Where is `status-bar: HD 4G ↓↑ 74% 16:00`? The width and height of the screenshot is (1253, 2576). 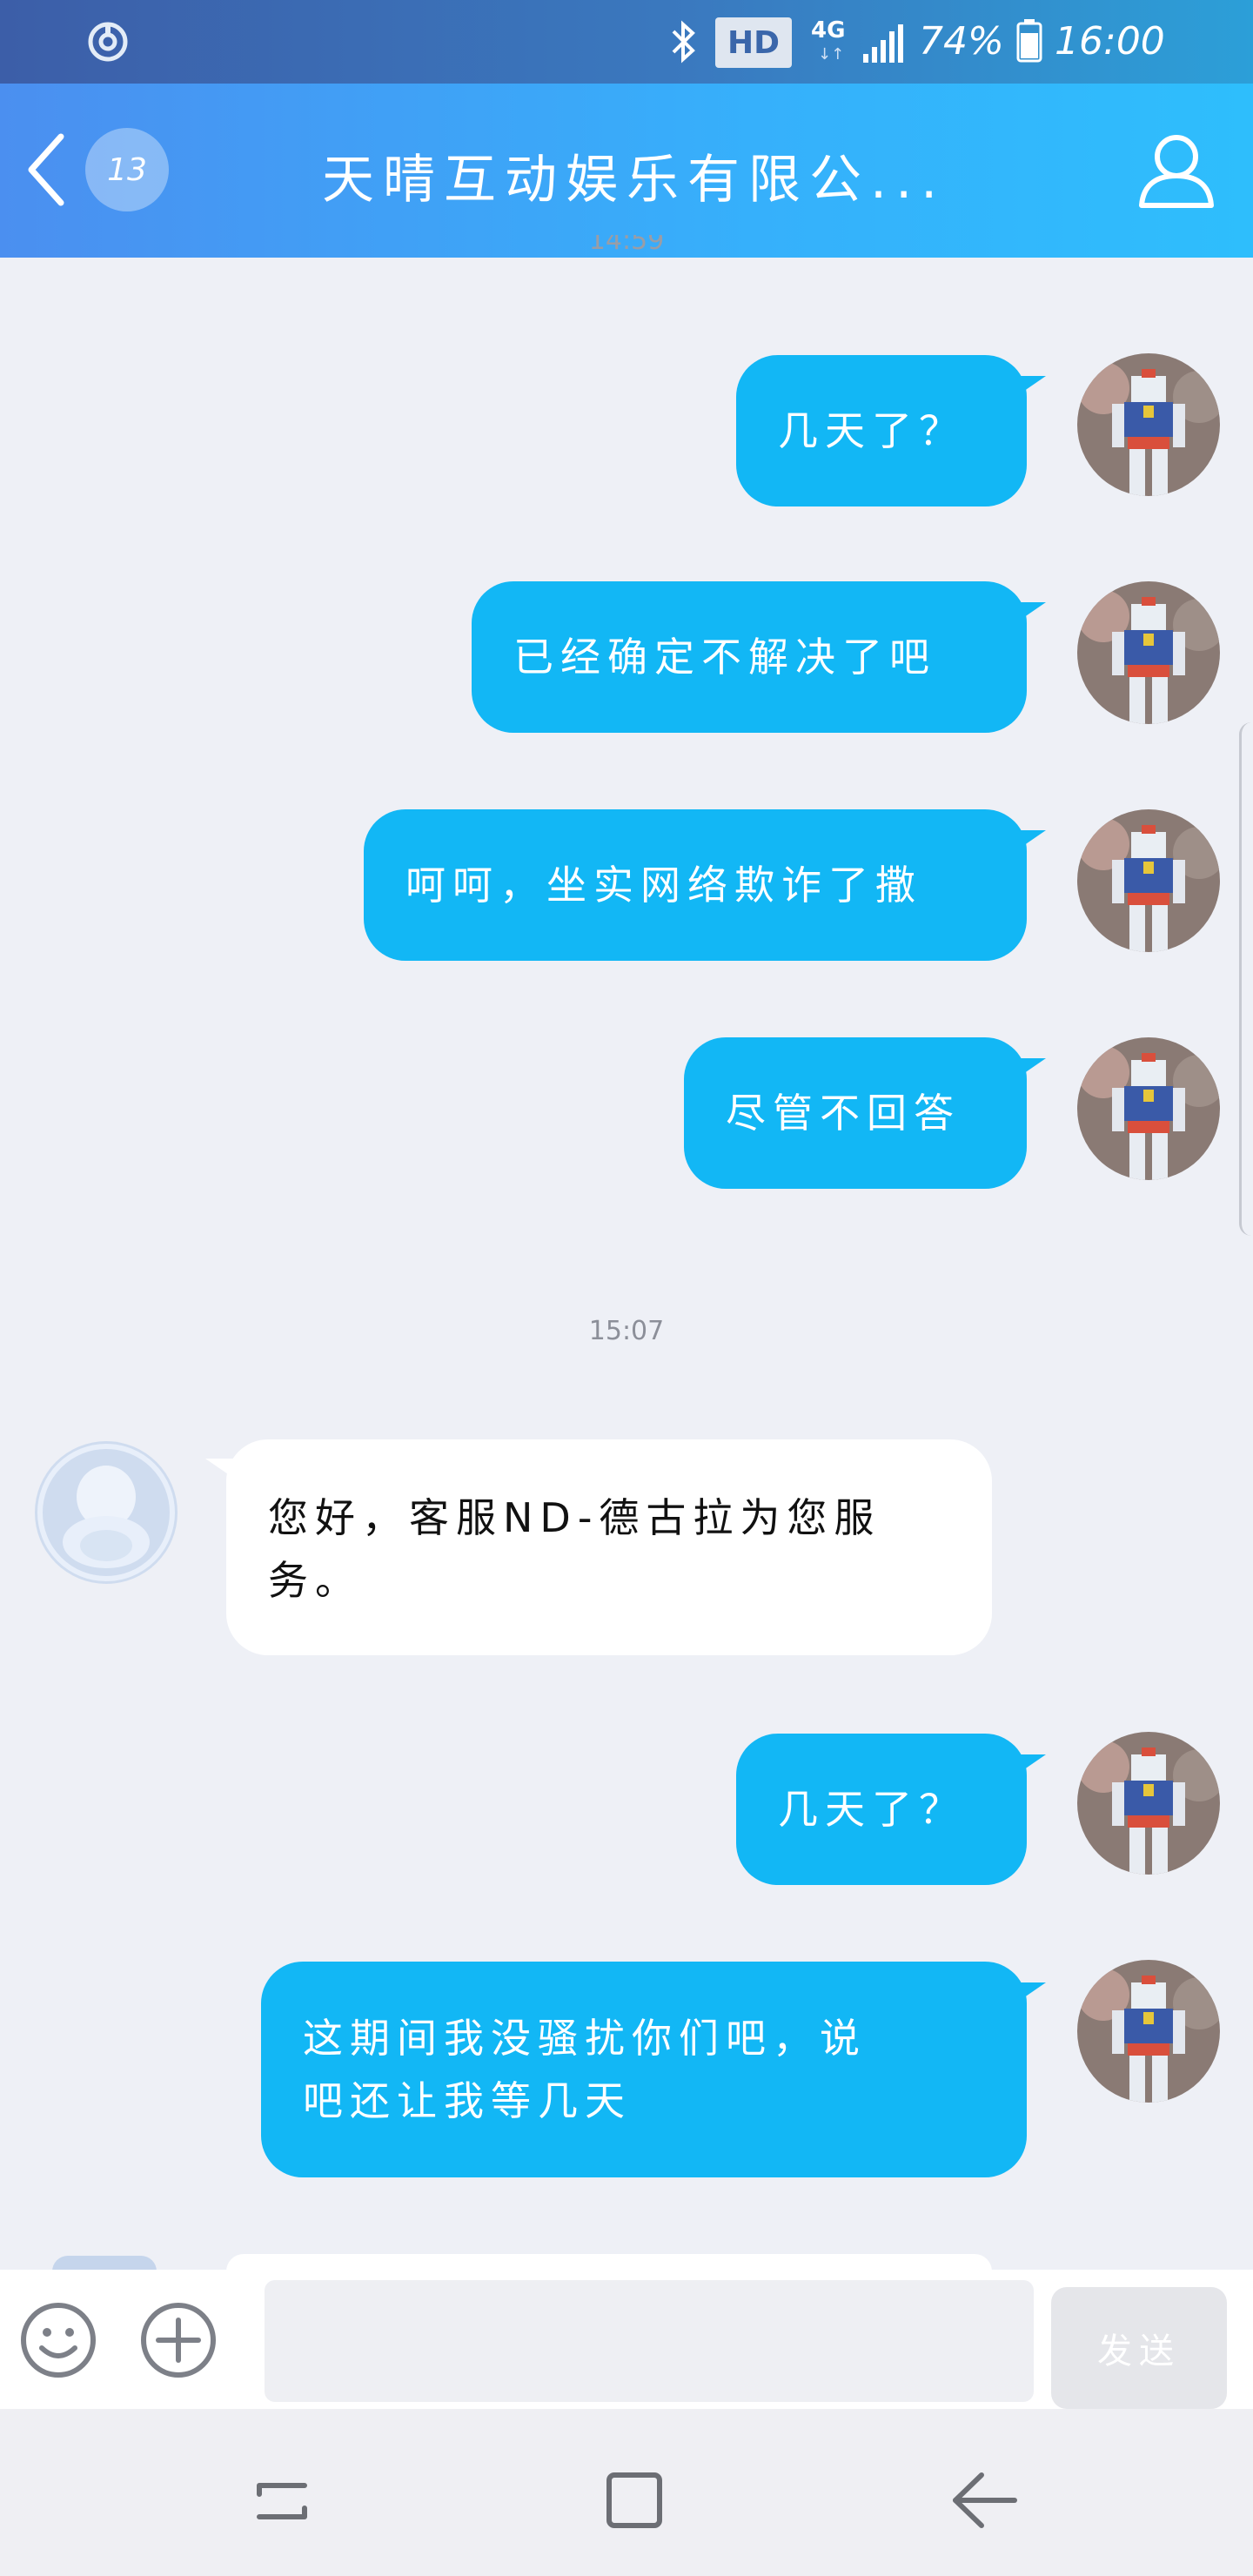 status-bar: HD 4G ↓↑ 74% 16:00 is located at coordinates (626, 42).